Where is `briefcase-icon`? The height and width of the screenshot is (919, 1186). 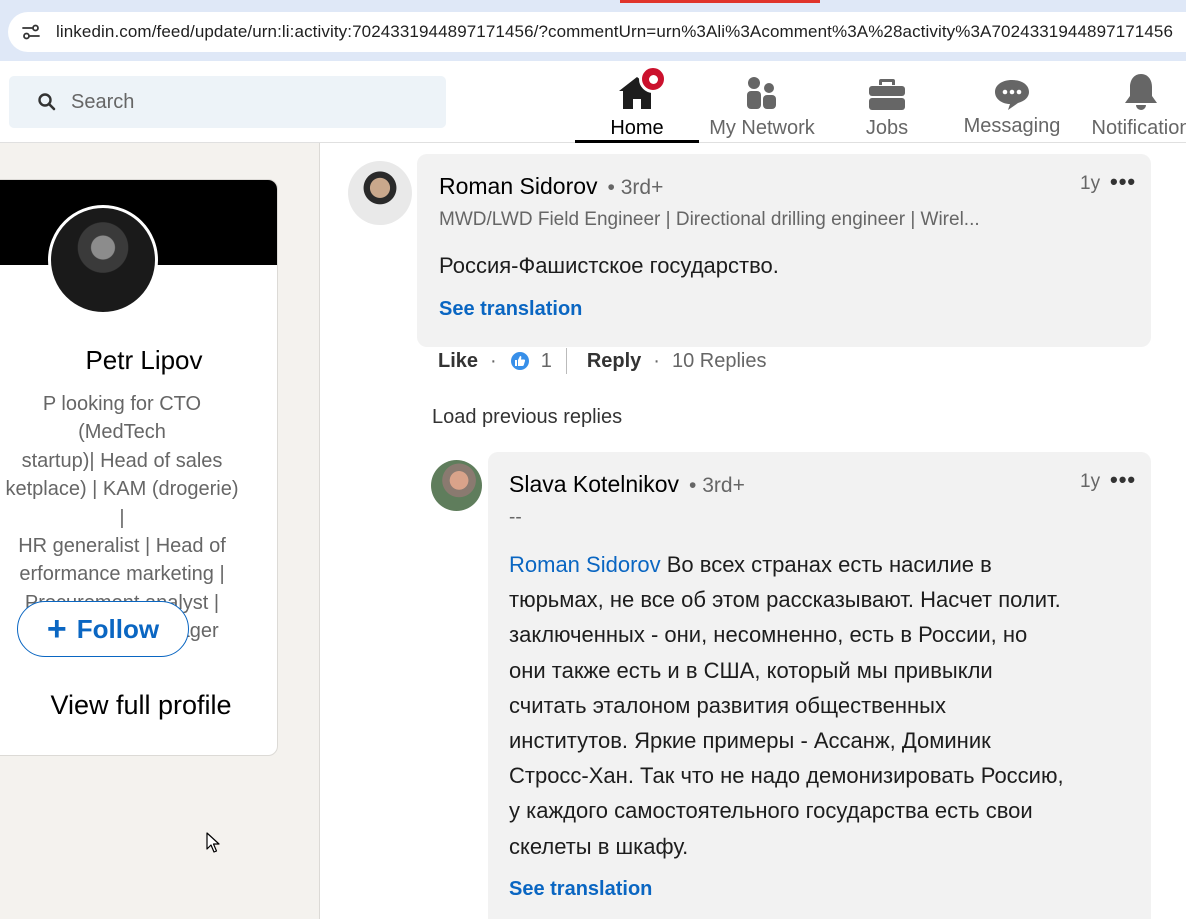
briefcase-icon is located at coordinates (887, 94).